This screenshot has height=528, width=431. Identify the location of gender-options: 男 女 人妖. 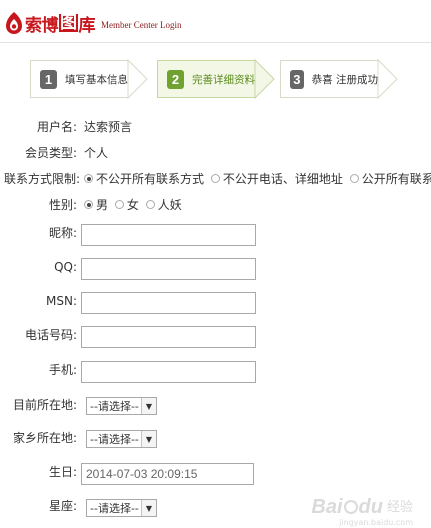
(134, 205).